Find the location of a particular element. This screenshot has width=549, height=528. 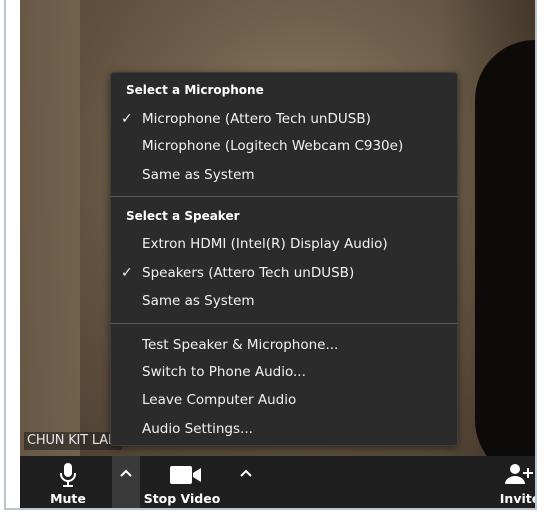

menu-item-leave-computer-audio: Leave Computer Audio is located at coordinates (284, 400).